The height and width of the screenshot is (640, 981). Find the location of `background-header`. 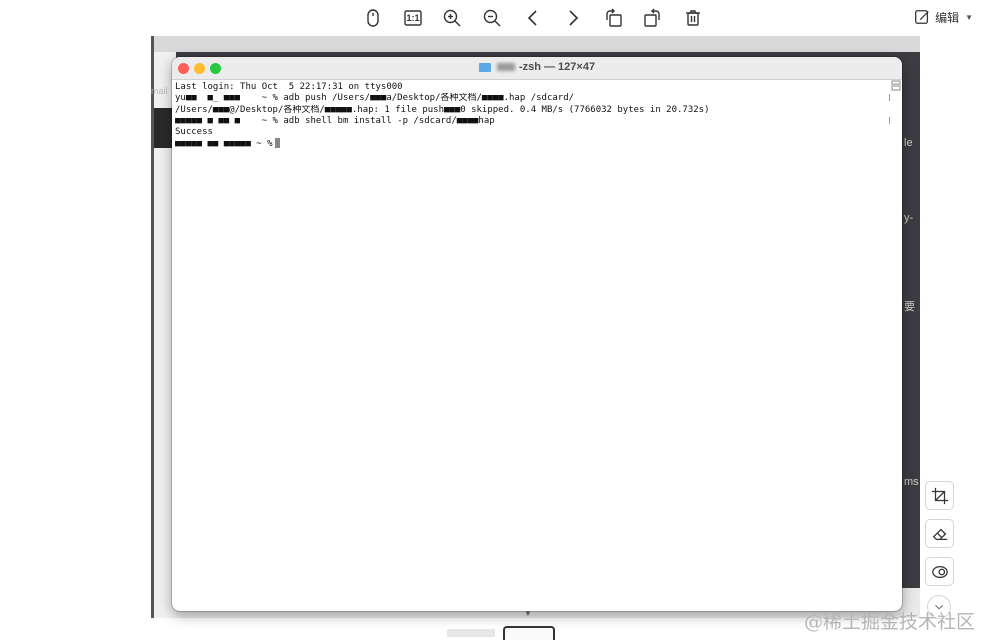

background-header is located at coordinates (537, 44).